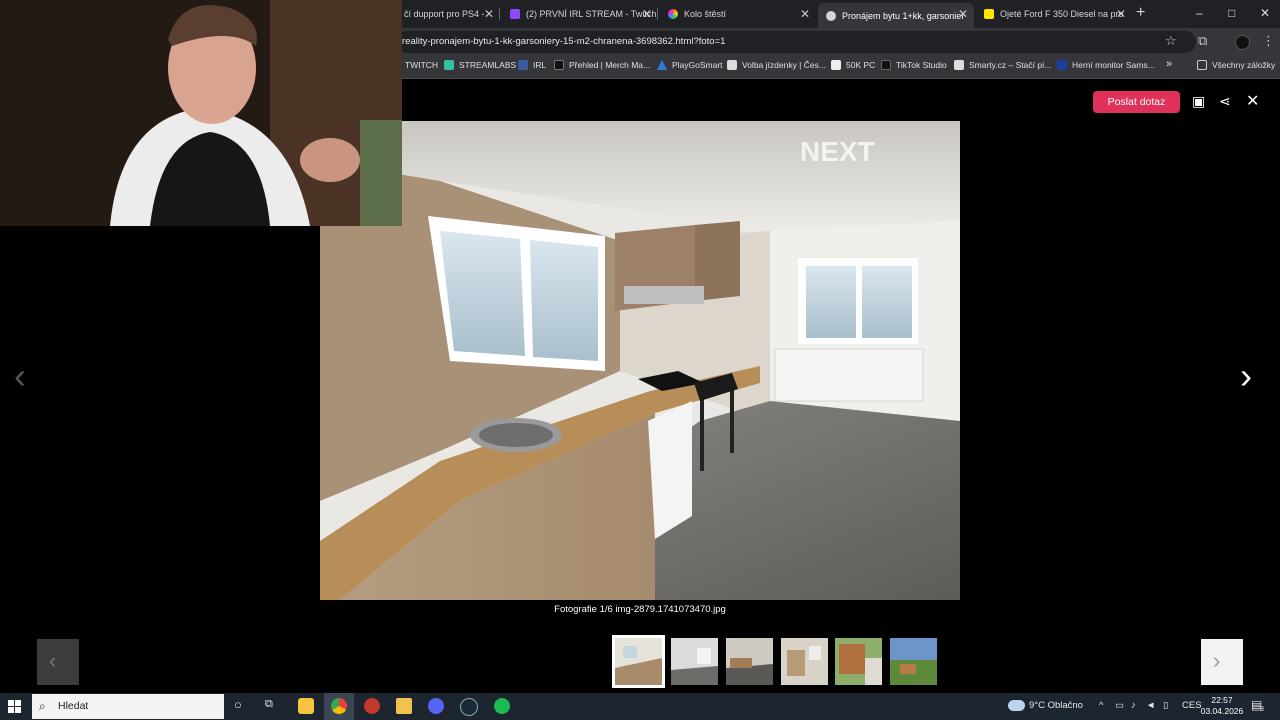 This screenshot has height=720, width=1280. What do you see at coordinates (1252, 101) in the screenshot?
I see `close-gallery-icon: ✕` at bounding box center [1252, 101].